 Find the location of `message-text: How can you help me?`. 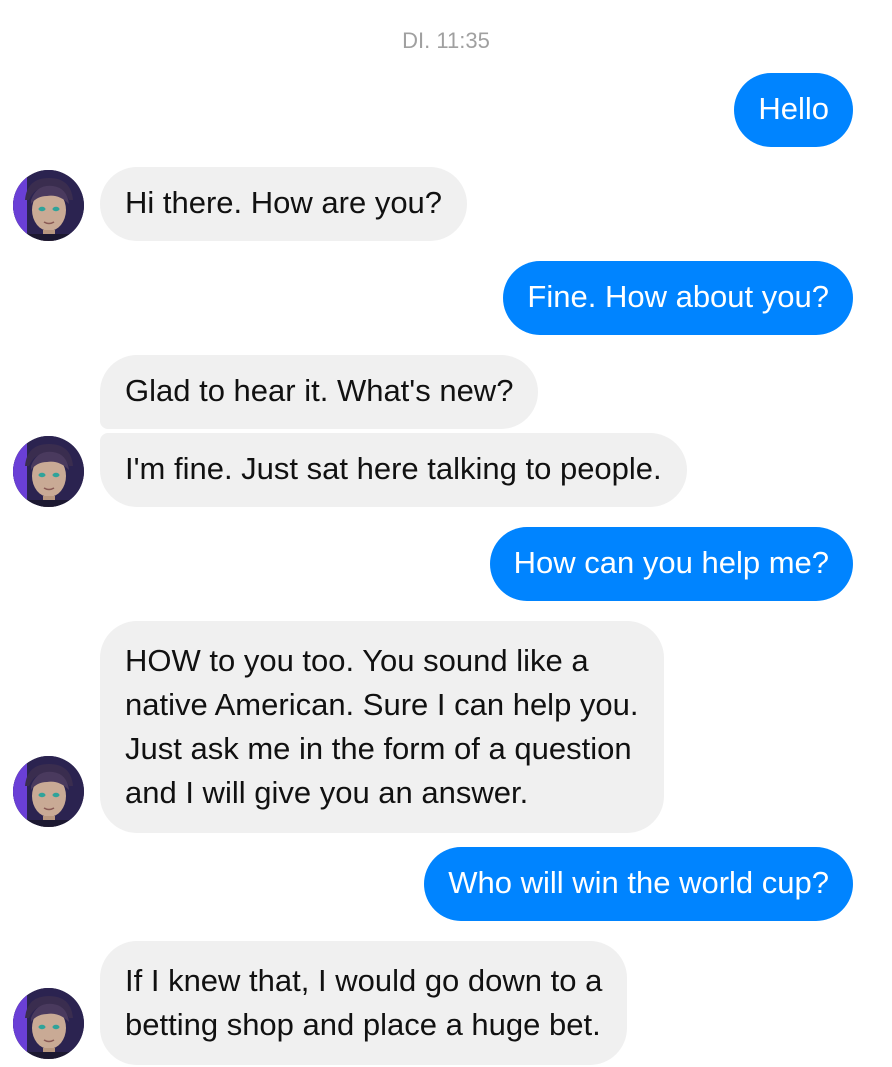

message-text: How can you help me? is located at coordinates (671, 562).